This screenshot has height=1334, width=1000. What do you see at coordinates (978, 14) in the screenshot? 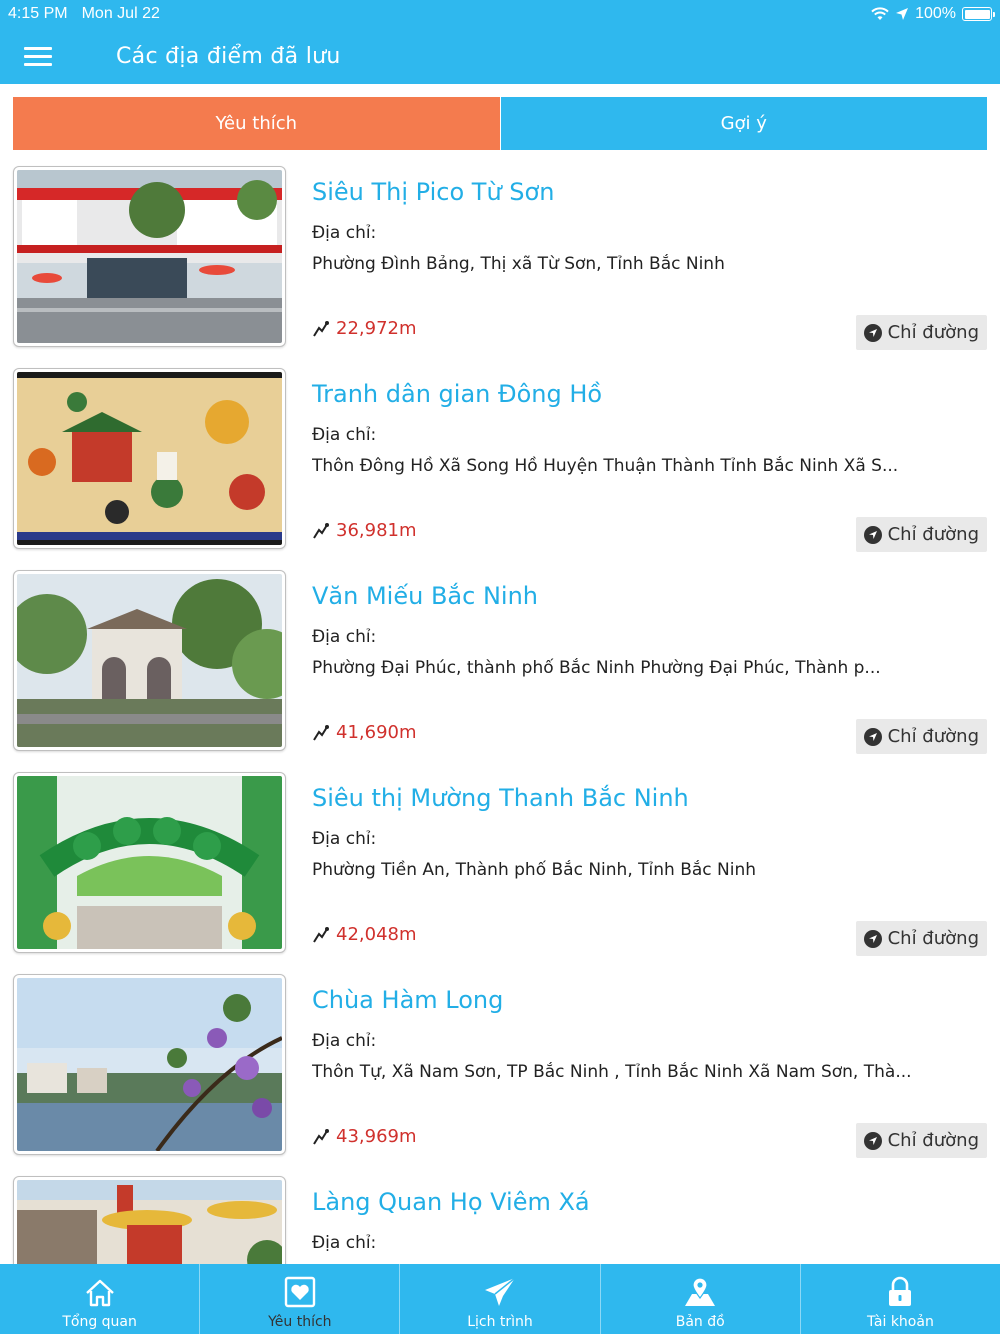
I see `battery-icon` at bounding box center [978, 14].